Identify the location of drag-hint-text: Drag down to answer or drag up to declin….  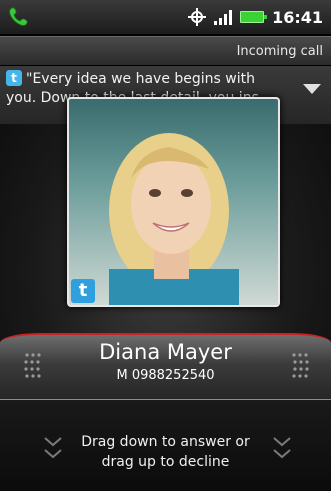
(165, 452).